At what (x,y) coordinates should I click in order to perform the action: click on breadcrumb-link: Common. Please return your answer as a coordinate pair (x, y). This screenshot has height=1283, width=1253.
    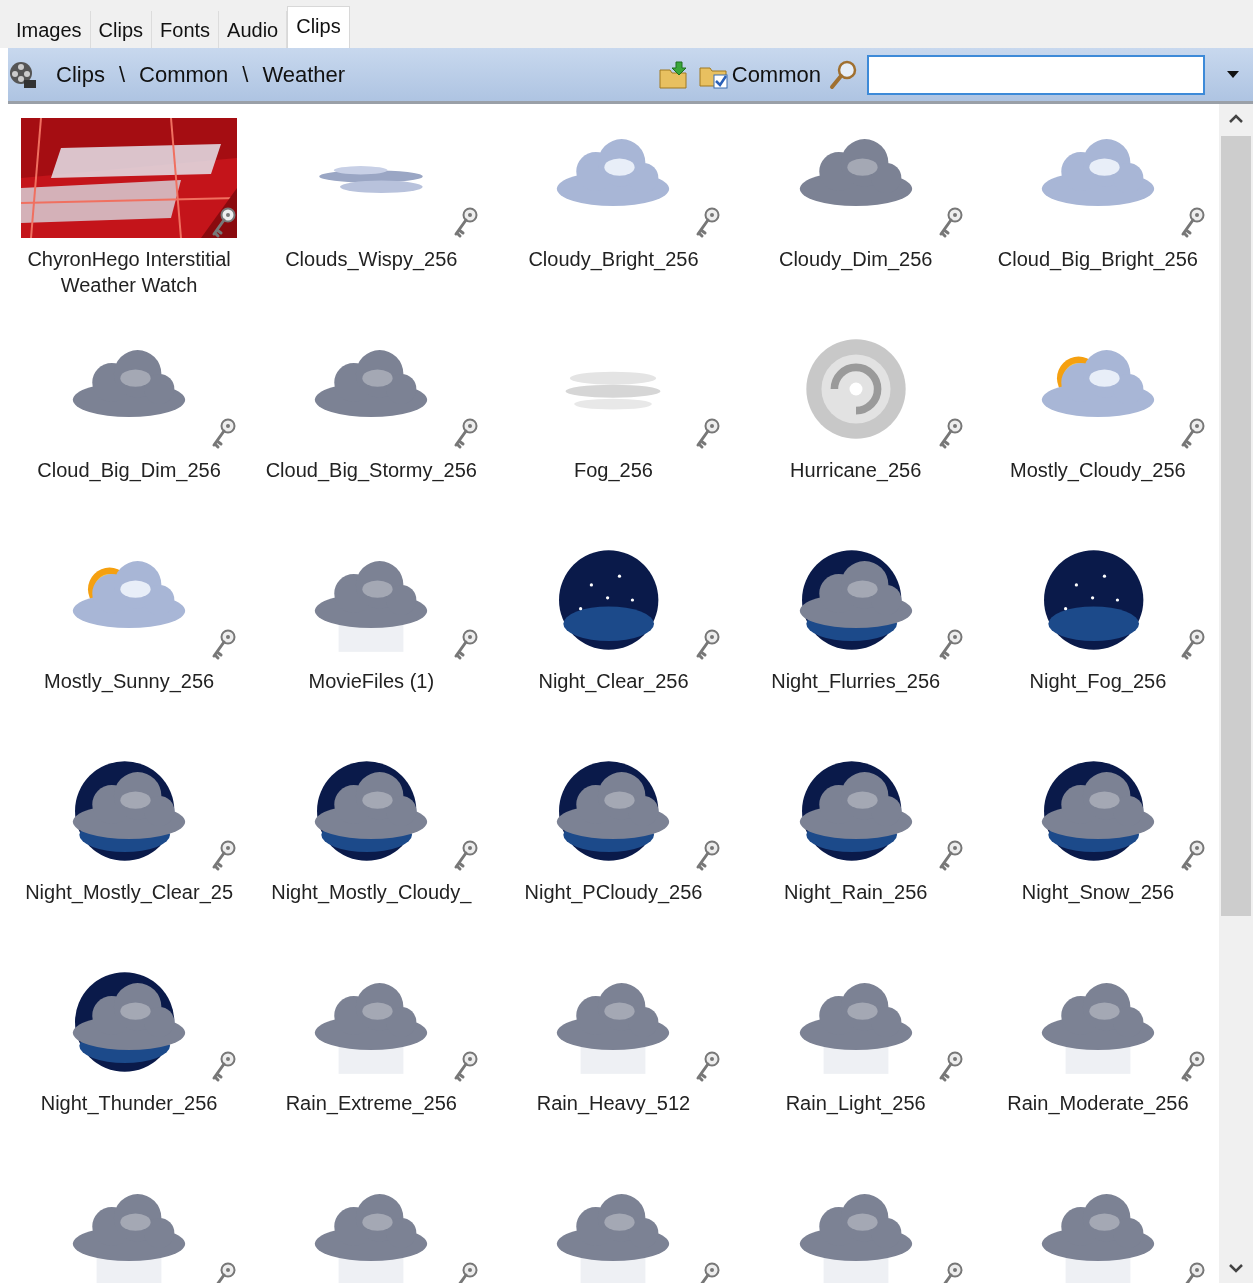
    Looking at the image, I should click on (184, 74).